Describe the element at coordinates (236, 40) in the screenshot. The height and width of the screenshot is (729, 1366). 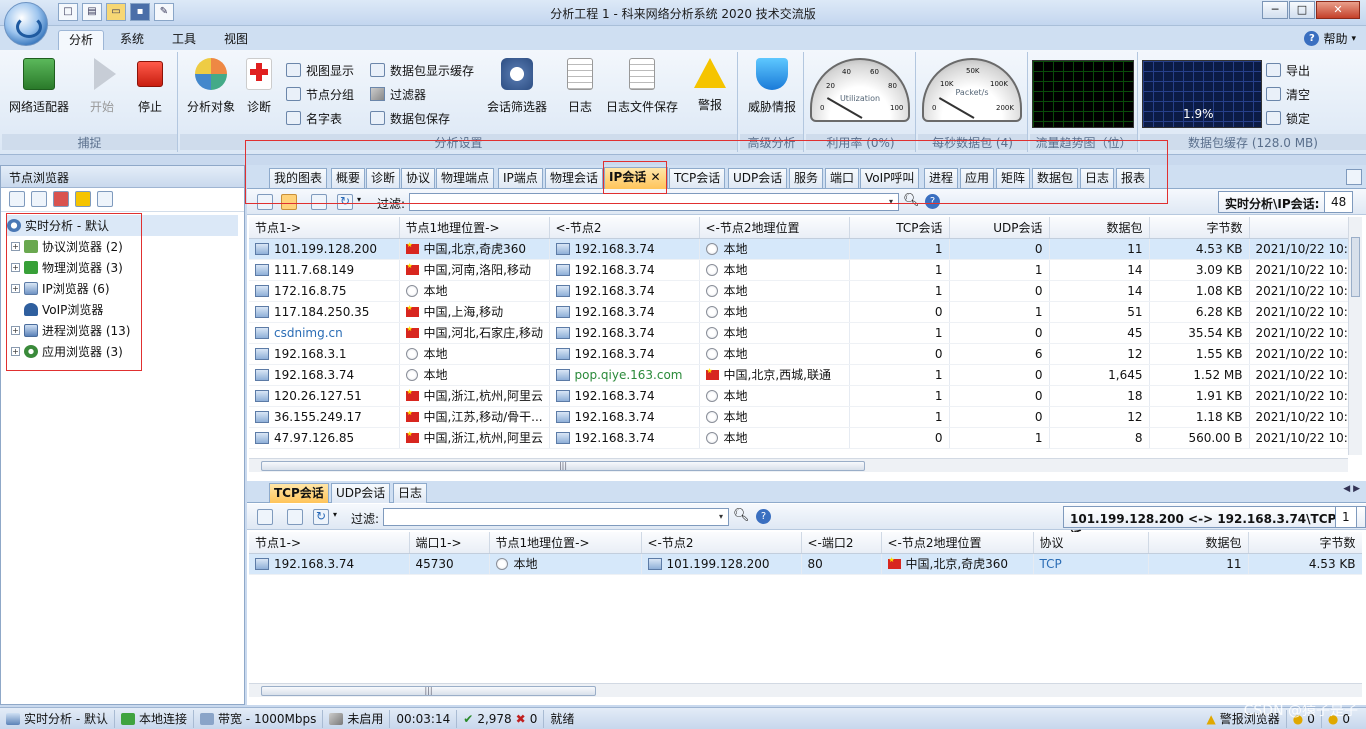
I see `tab-view: 视图` at that location.